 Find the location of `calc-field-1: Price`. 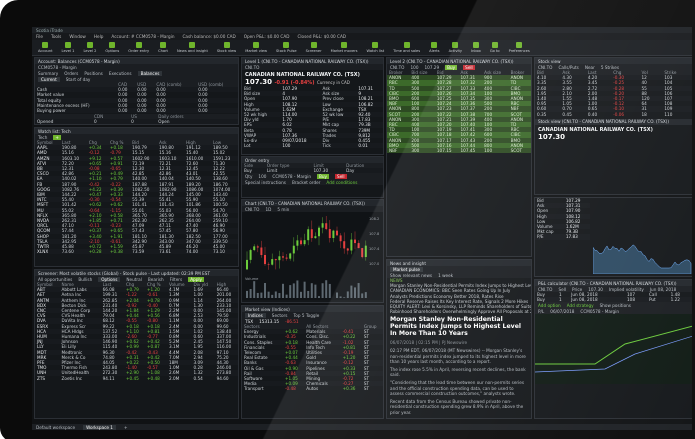

calc-field-1: Price is located at coordinates (577, 289).